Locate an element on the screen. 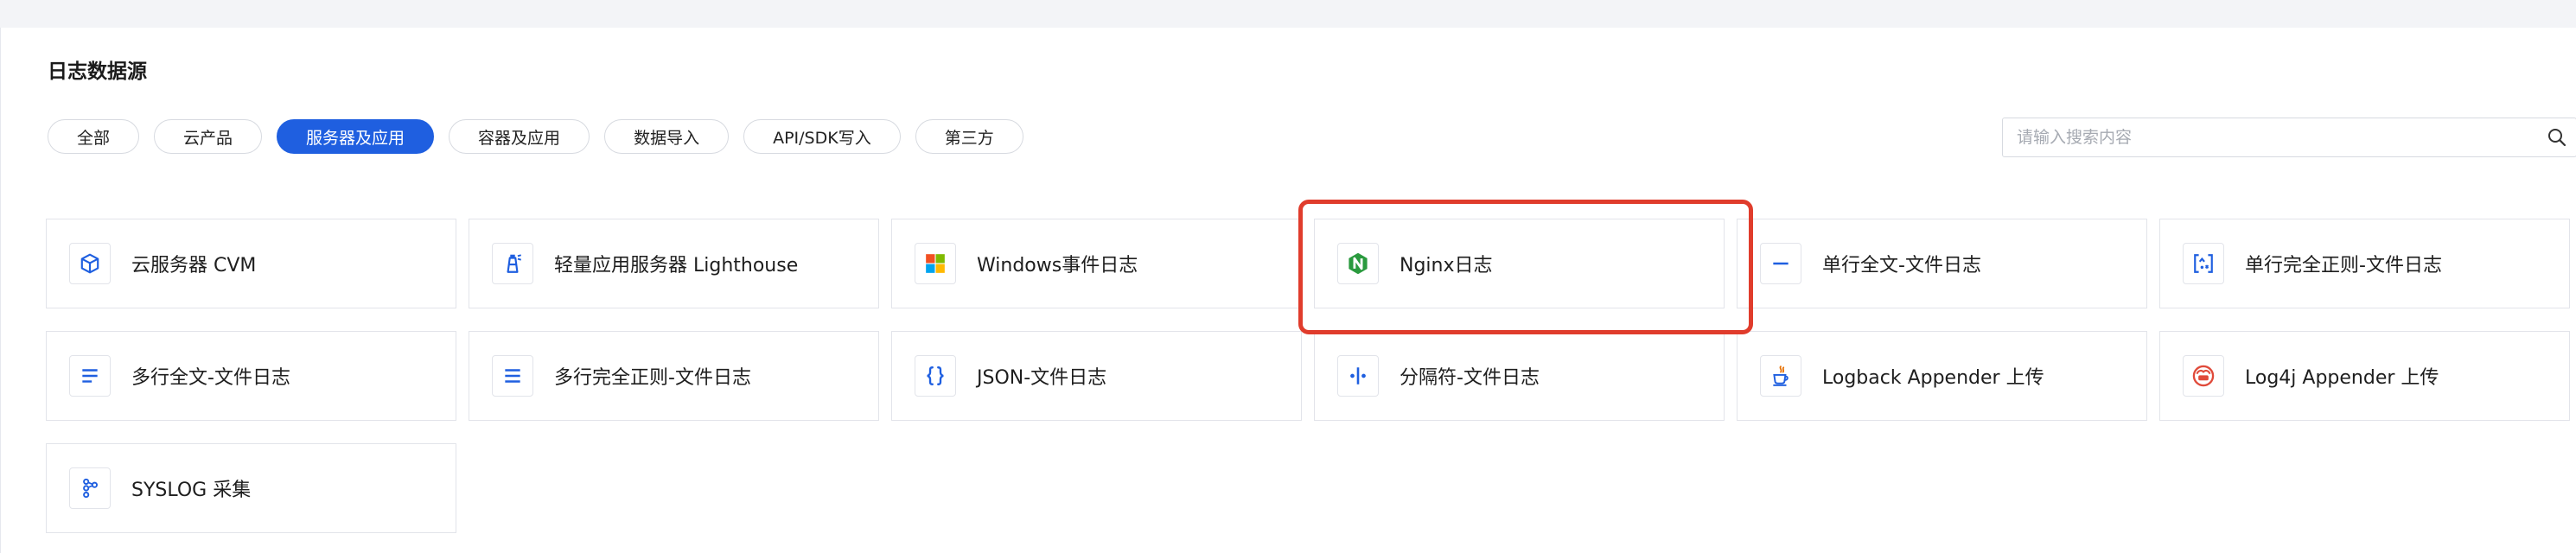 This screenshot has height=553, width=2576. search-box is located at coordinates (2289, 137).